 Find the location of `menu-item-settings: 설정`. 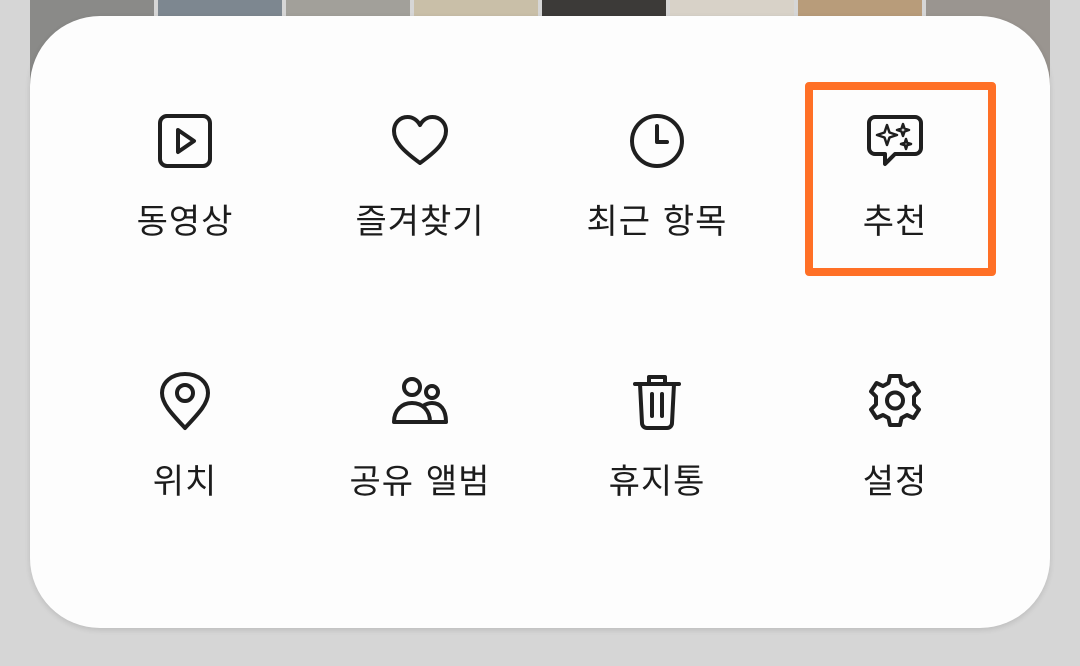

menu-item-settings: 설정 is located at coordinates (895, 472).